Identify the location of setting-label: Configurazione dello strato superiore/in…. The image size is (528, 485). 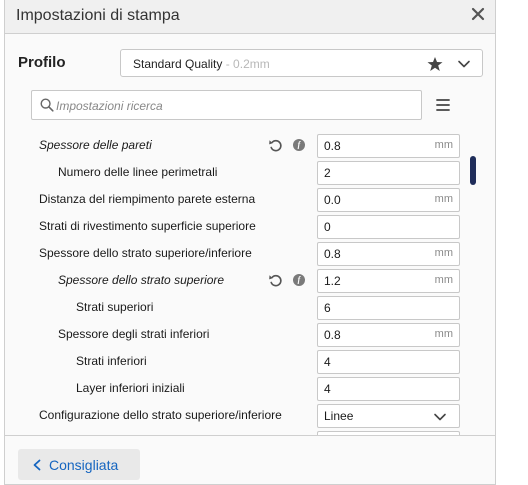
(160, 415).